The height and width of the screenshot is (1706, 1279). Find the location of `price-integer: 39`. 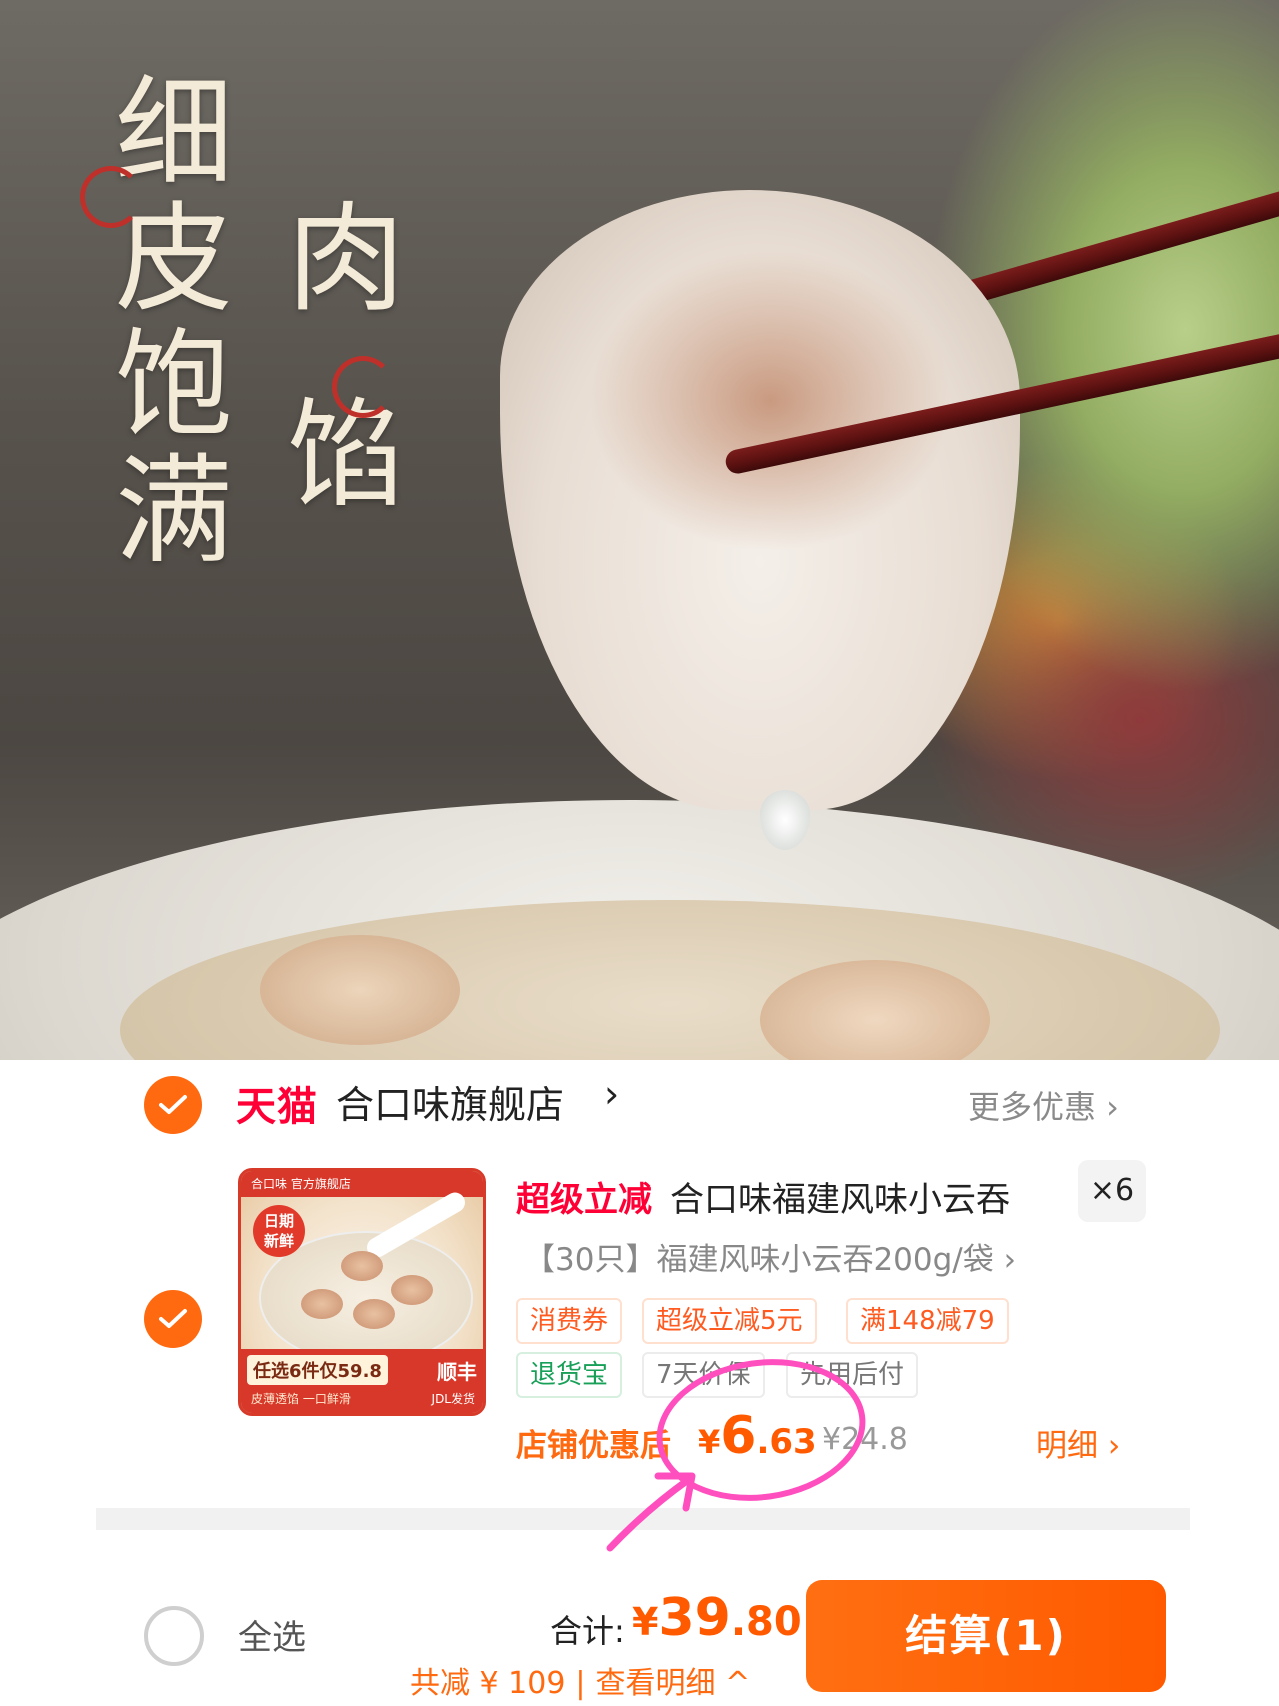

price-integer: 39 is located at coordinates (694, 1618).